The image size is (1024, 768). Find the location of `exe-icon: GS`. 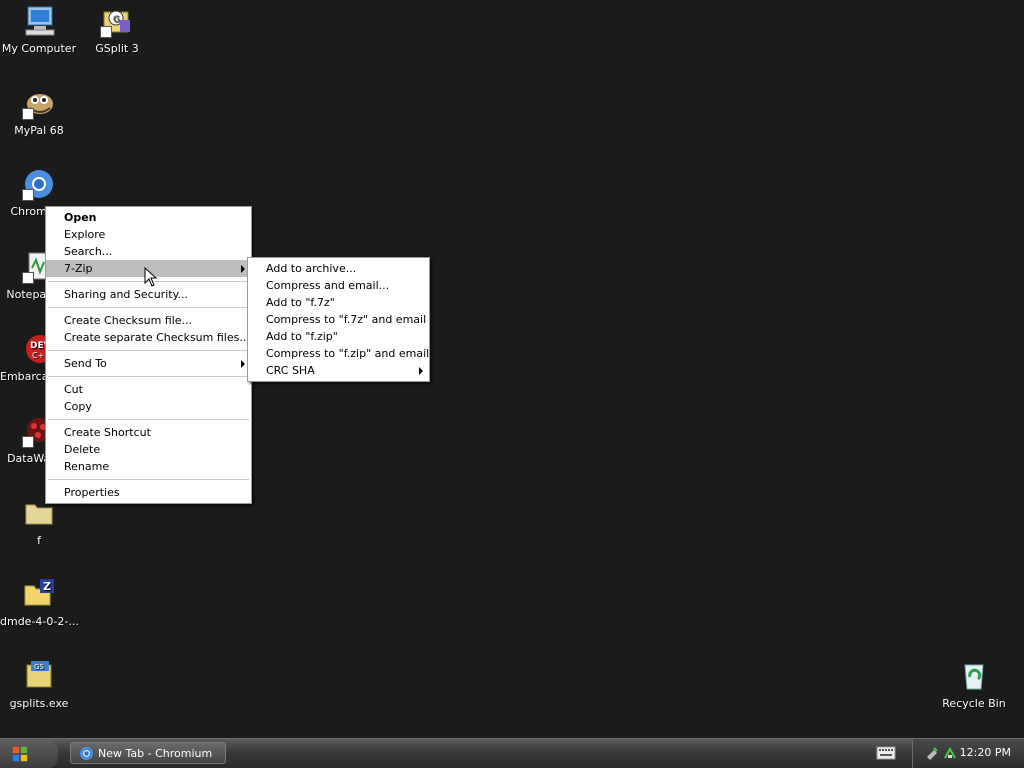

exe-icon: GS is located at coordinates (39, 676).